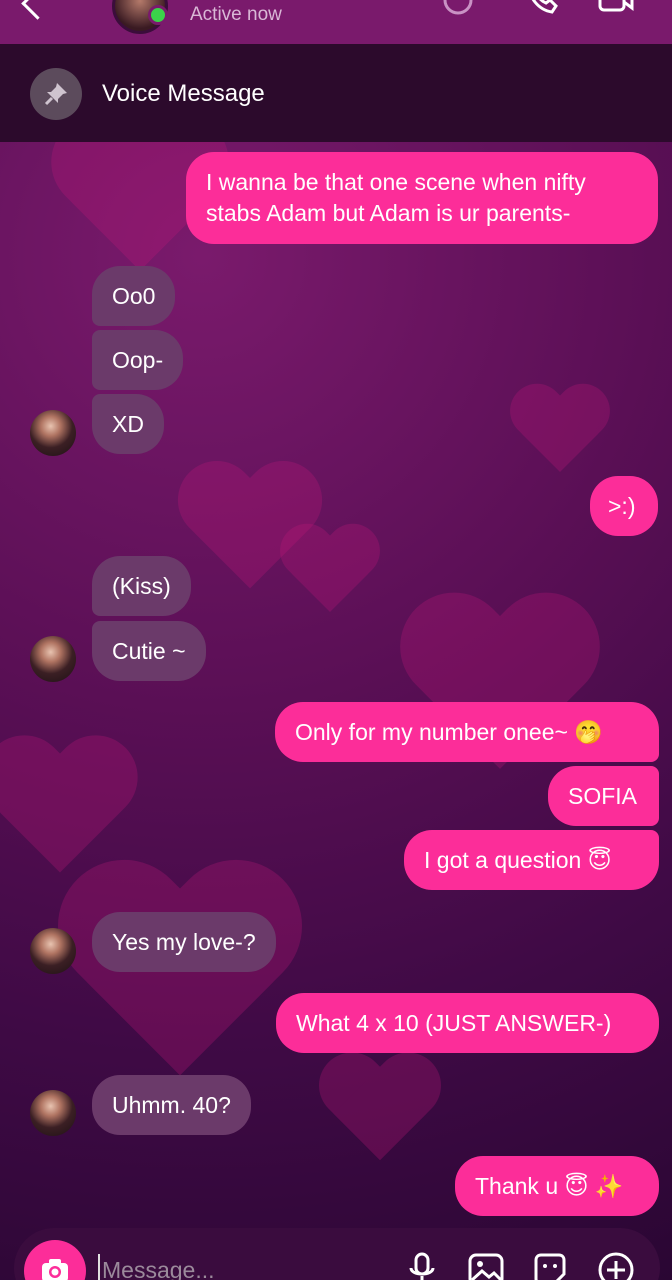 This screenshot has height=1280, width=672. What do you see at coordinates (55, 1269) in the screenshot?
I see `camera-icon` at bounding box center [55, 1269].